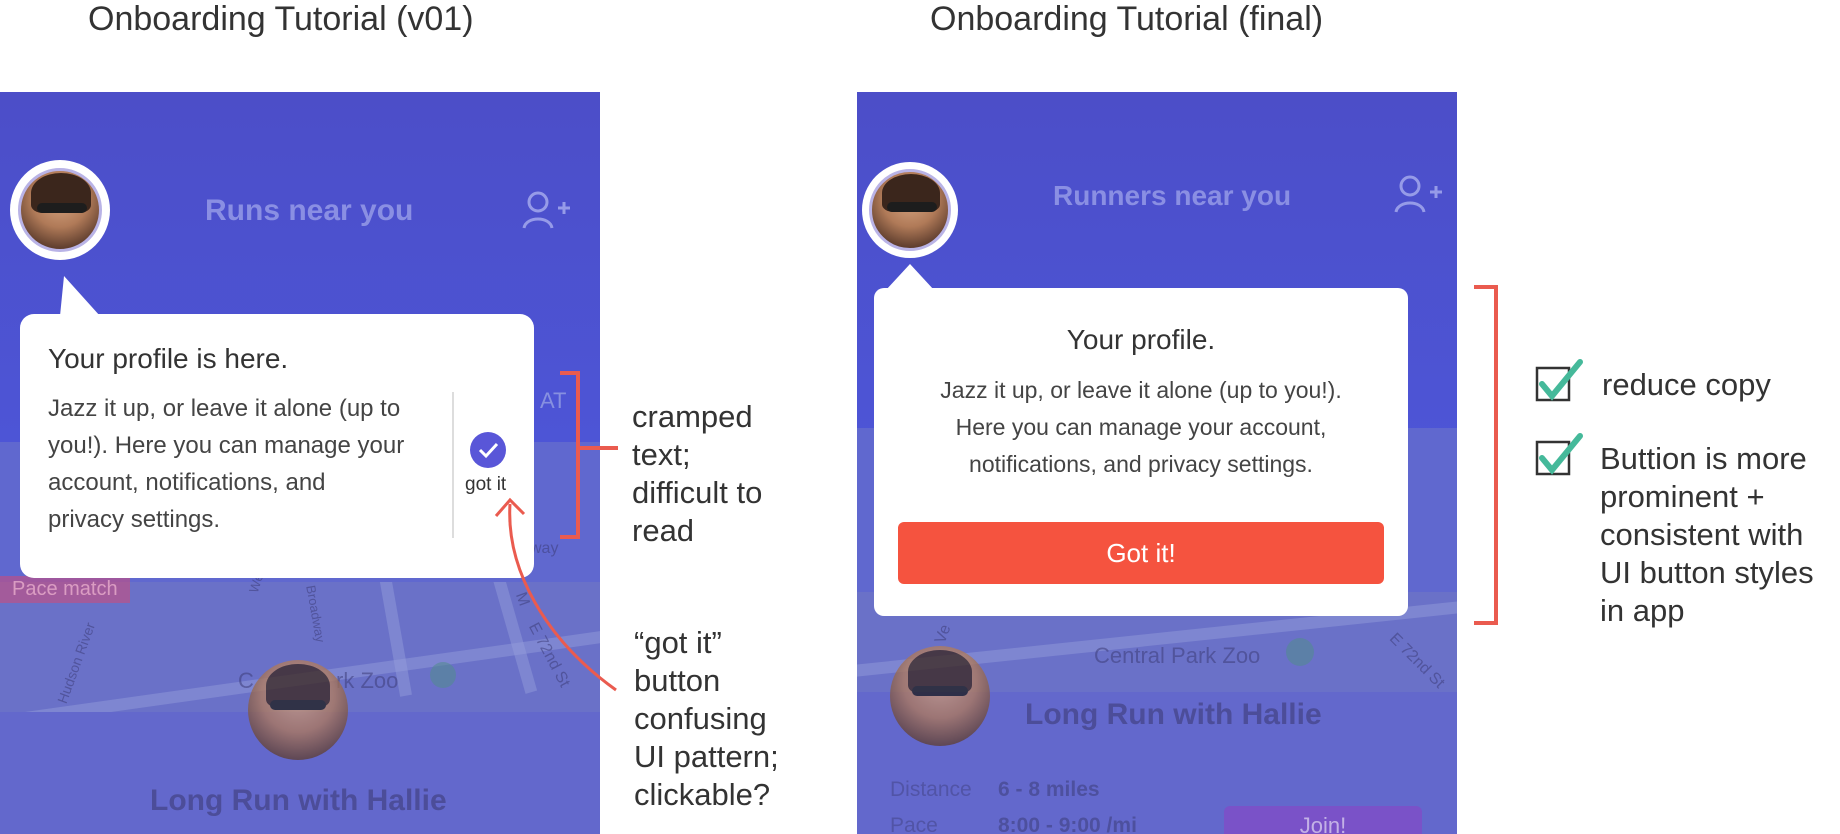 This screenshot has height=834, width=1840. What do you see at coordinates (65, 589) in the screenshot?
I see `pace-match-badge: Pace match` at bounding box center [65, 589].